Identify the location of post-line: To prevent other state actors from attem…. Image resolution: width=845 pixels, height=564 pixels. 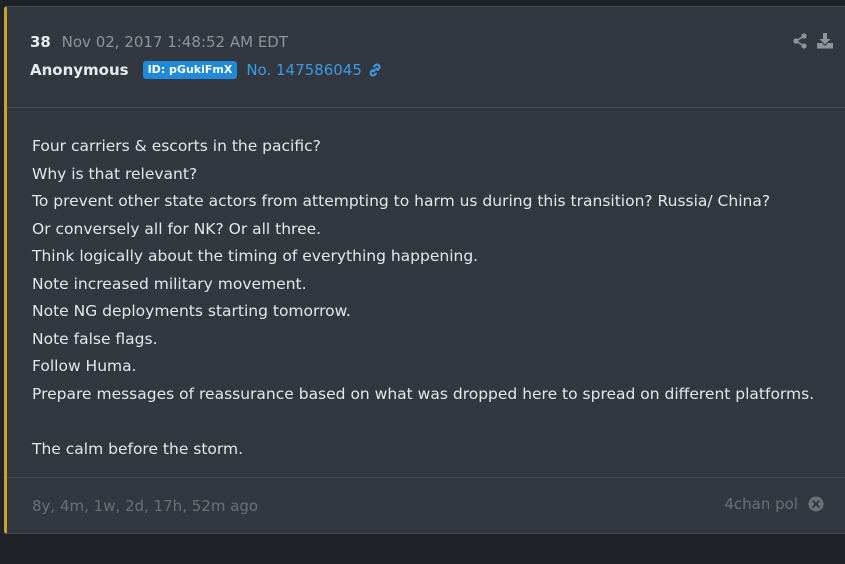
(401, 201).